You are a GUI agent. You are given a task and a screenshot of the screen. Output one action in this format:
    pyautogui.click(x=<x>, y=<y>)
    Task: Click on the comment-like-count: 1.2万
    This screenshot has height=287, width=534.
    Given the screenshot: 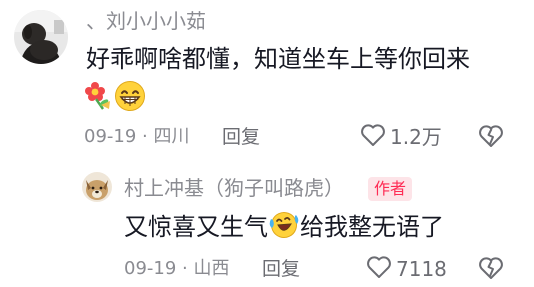 What is the action you would take?
    pyautogui.click(x=416, y=137)
    